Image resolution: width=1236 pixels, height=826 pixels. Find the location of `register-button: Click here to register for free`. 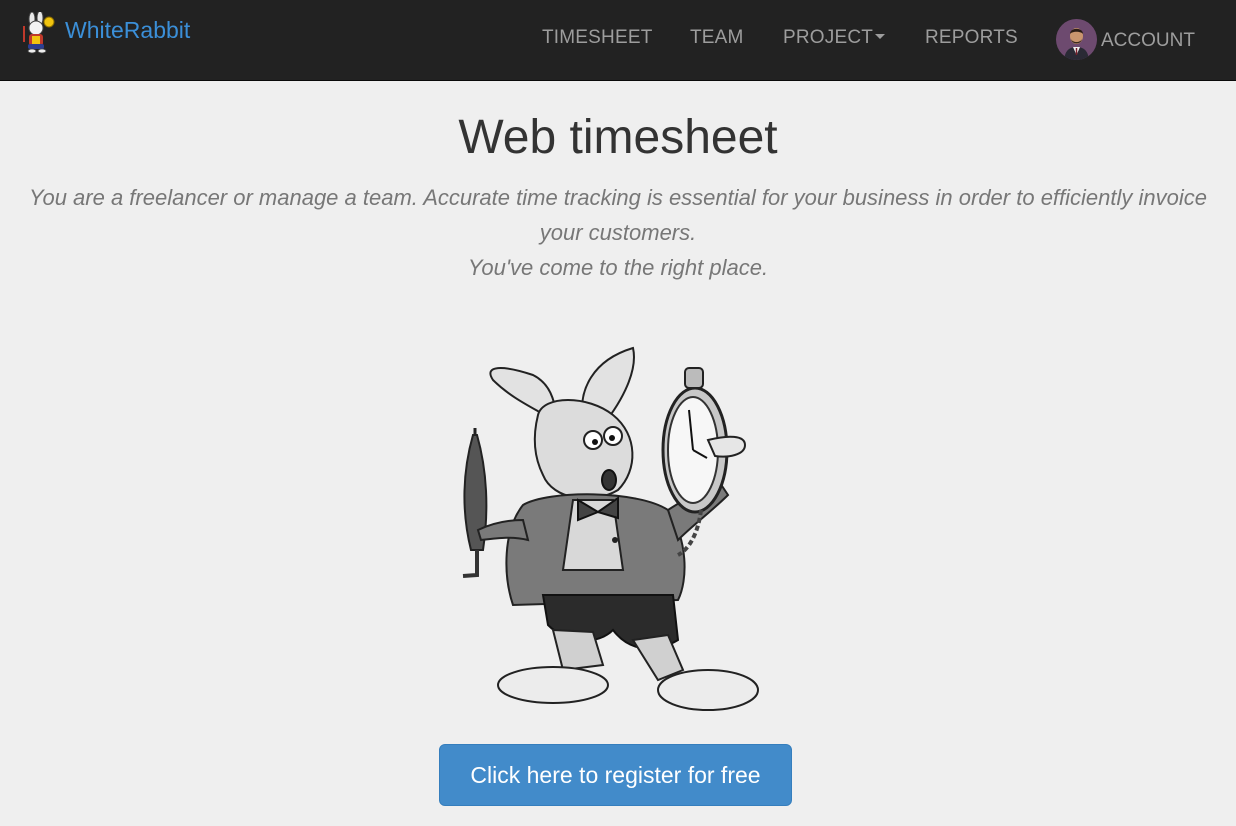

register-button: Click here to register for free is located at coordinates (615, 775).